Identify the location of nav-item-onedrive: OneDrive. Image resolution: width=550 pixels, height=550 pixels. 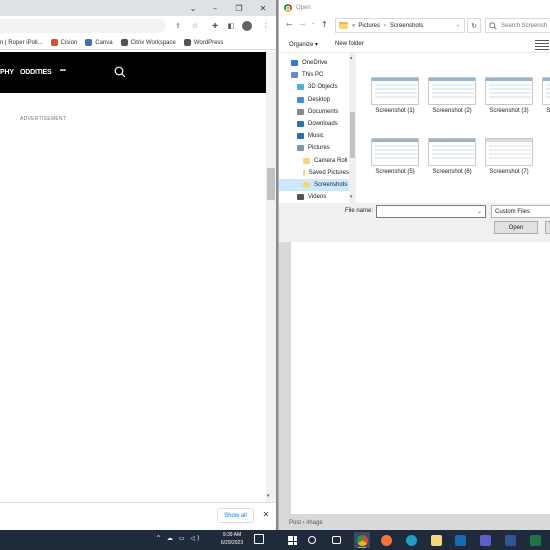
(314, 63).